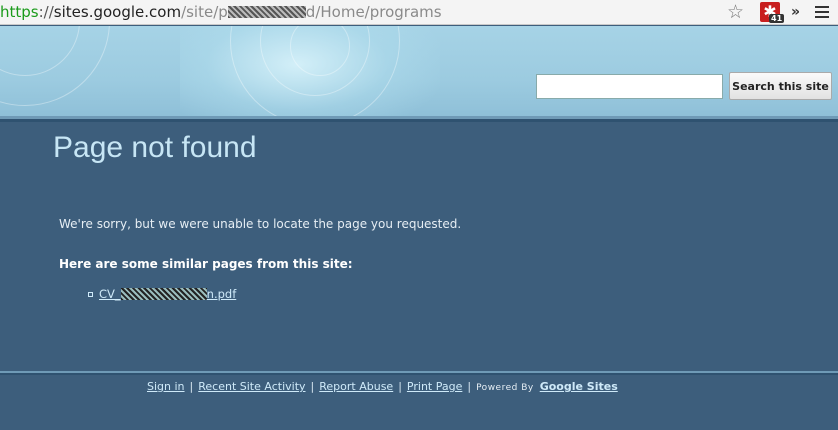  I want to click on redacted-filename, so click(163, 294).